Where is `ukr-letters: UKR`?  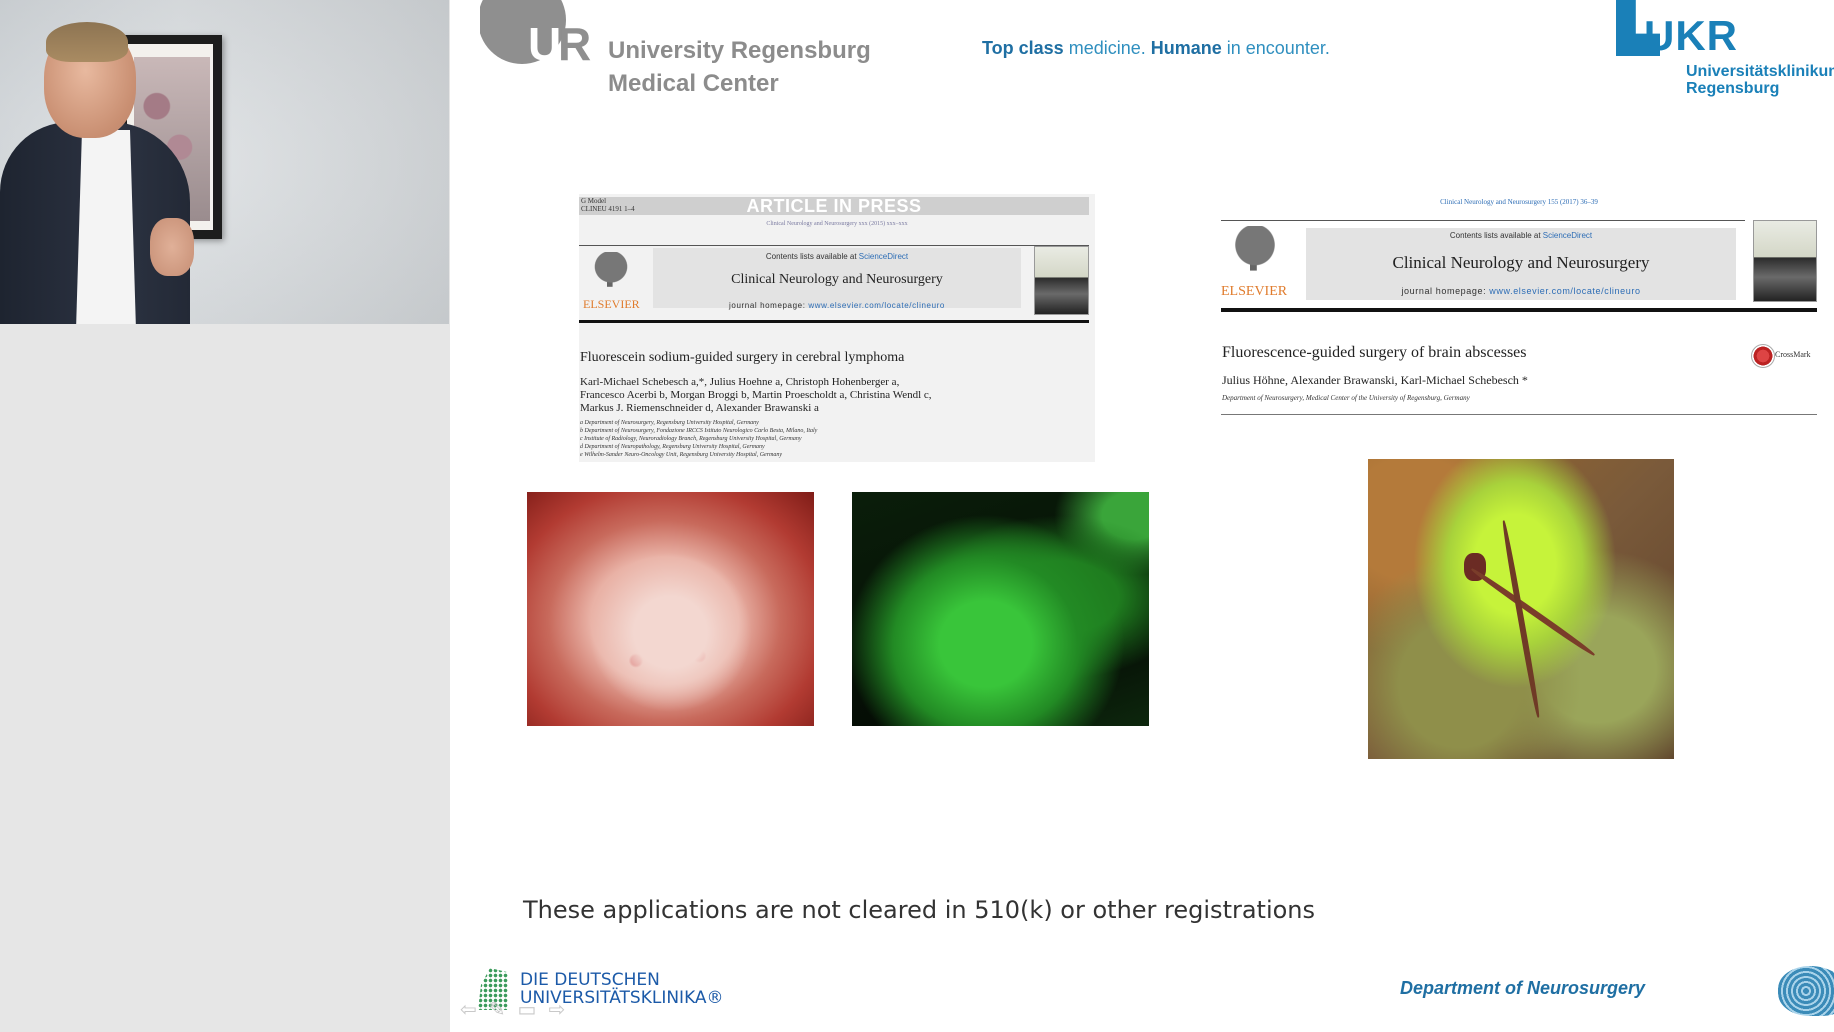 ukr-letters: UKR is located at coordinates (1691, 35).